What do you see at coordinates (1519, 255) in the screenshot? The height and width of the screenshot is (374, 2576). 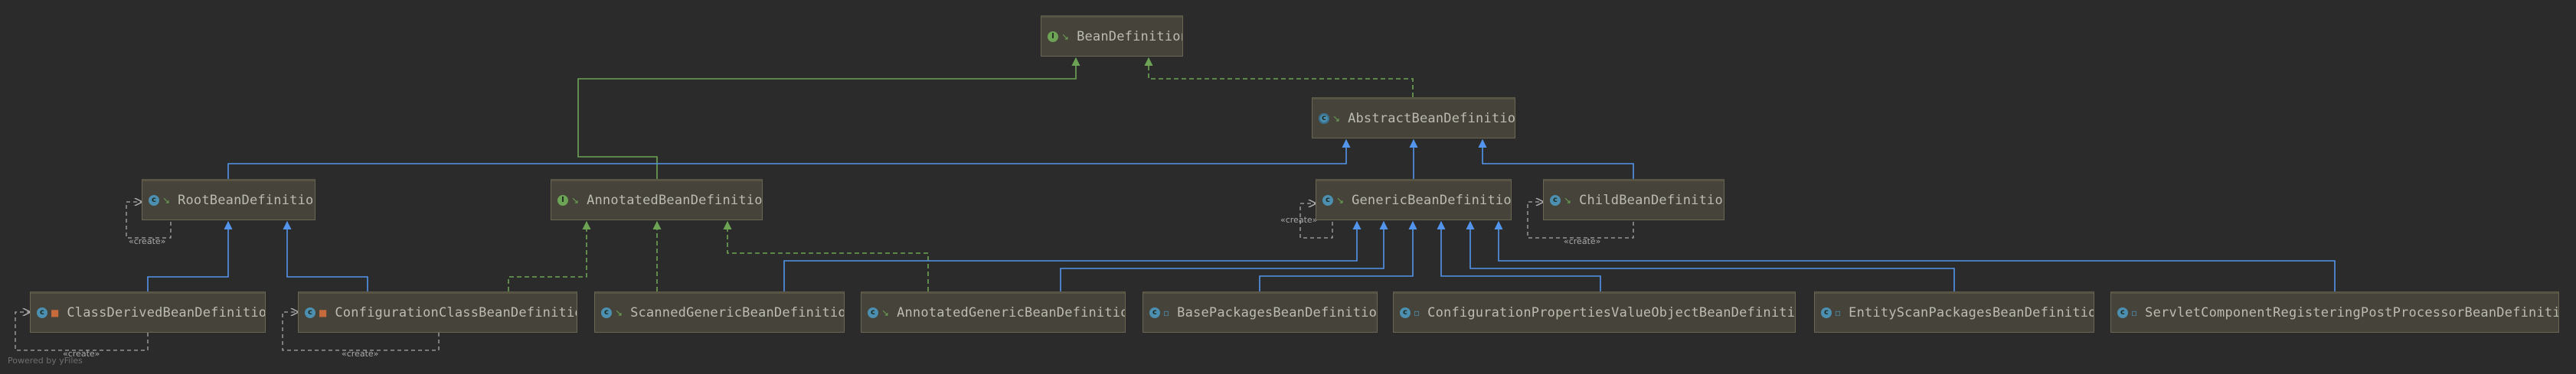 I see `edge-configuration-properties-value-object-bean-definition-to-generic-bean-definition` at bounding box center [1519, 255].